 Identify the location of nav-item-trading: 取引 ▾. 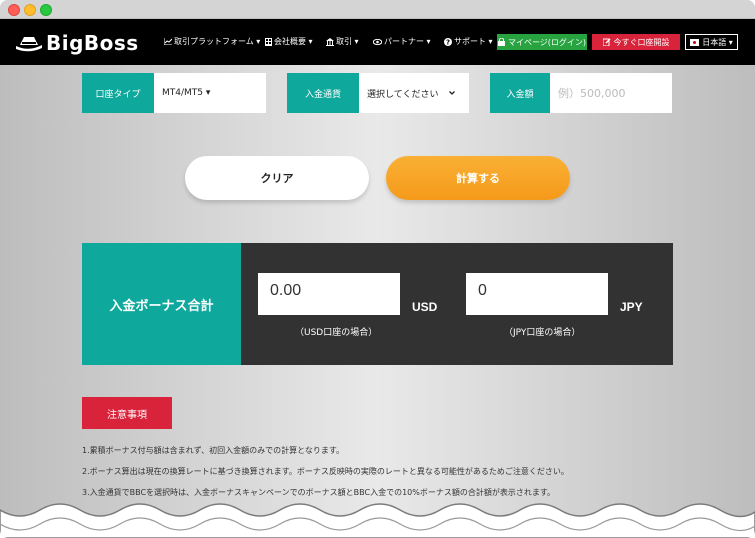
(342, 41).